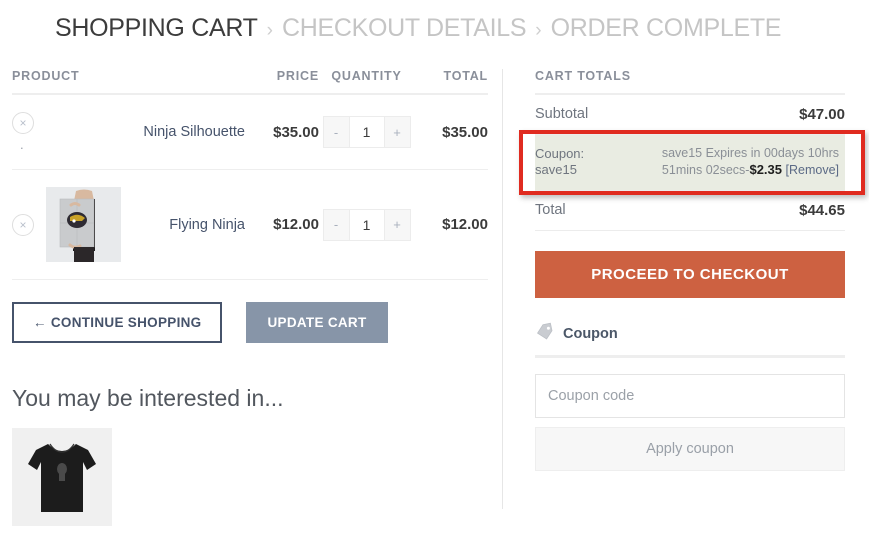 The image size is (869, 543). I want to click on coupon-section-label: Coupon, so click(590, 333).